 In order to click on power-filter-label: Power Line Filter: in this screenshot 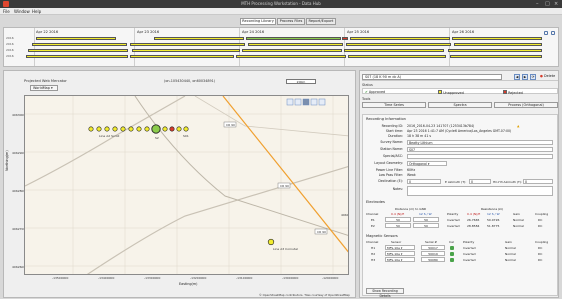, I will do `click(389, 170)`.